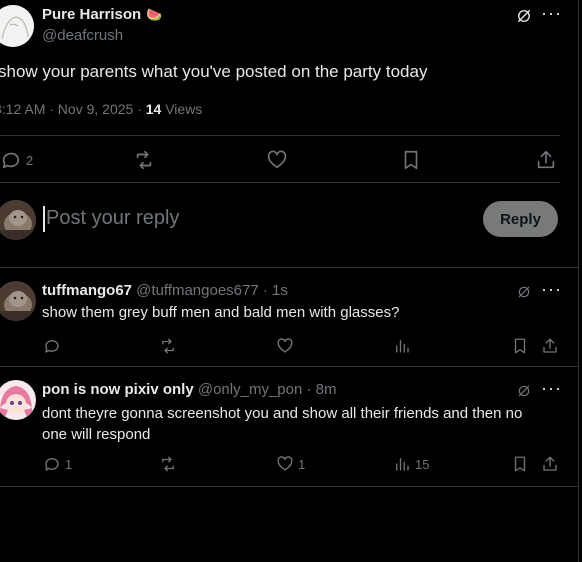 The height and width of the screenshot is (562, 582). I want to click on reply-action: 2, so click(16, 160).